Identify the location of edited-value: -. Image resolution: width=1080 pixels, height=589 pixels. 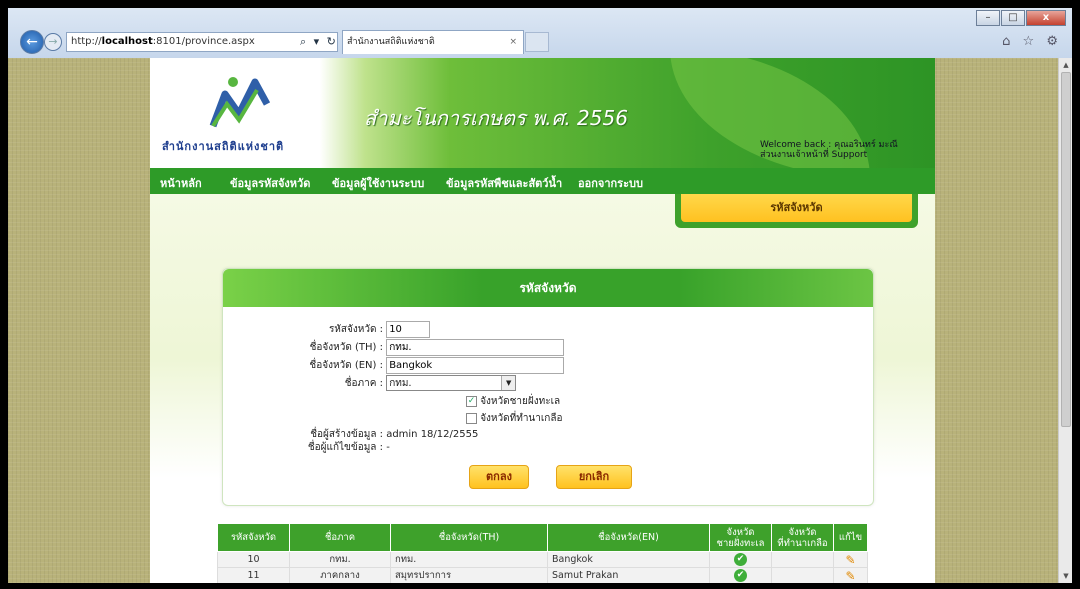
(388, 447).